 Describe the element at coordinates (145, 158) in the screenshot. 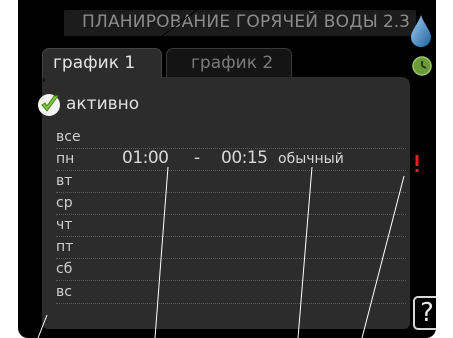

I see `start-time: 01:00` at that location.